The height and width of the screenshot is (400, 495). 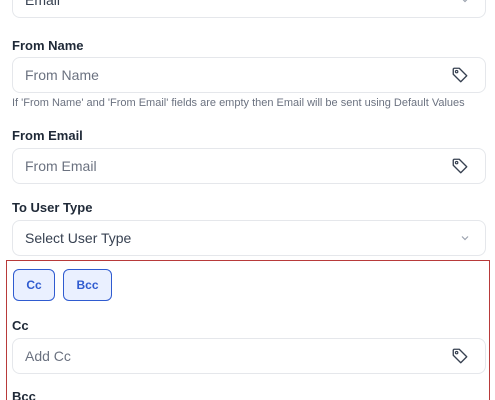 What do you see at coordinates (52, 207) in the screenshot?
I see `to-user-type-label: To User Type` at bounding box center [52, 207].